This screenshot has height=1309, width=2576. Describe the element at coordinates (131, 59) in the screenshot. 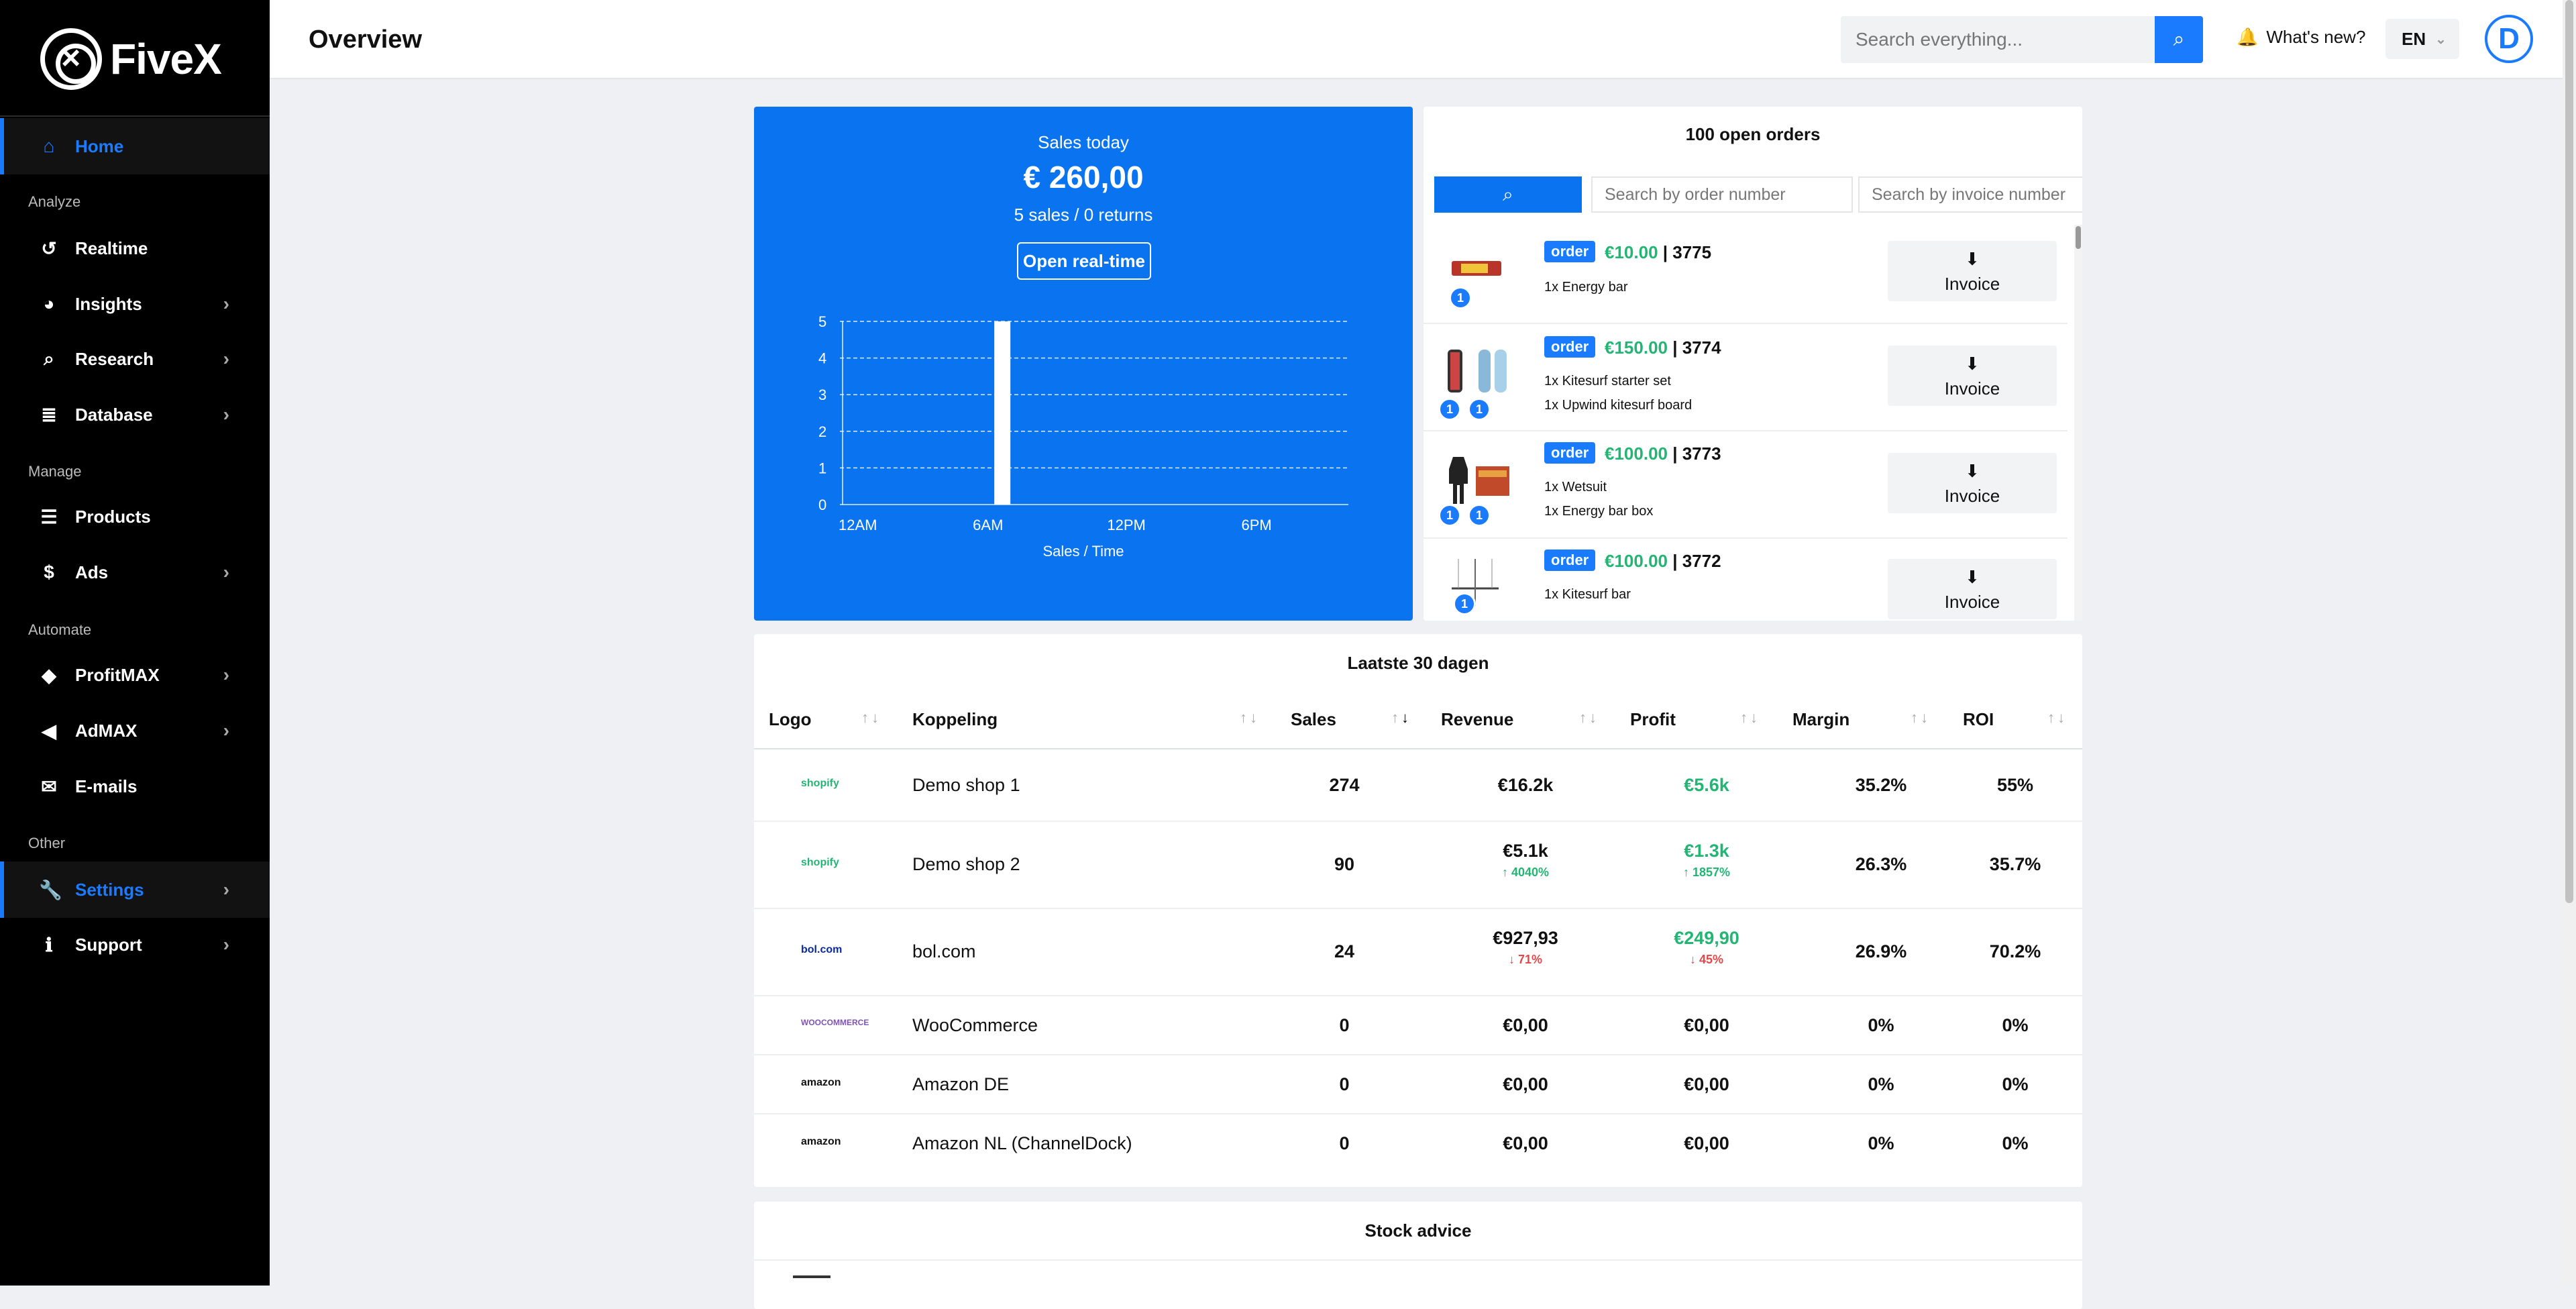

I see `app-logo: FiveX` at that location.